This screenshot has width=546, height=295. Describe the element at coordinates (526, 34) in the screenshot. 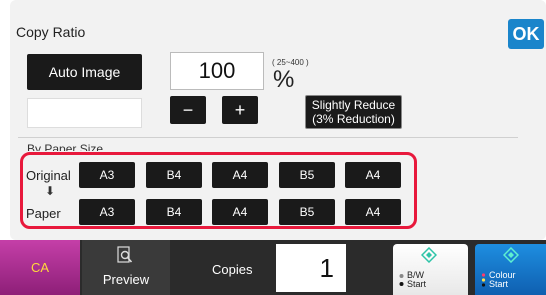

I see `ok-button: OK` at that location.